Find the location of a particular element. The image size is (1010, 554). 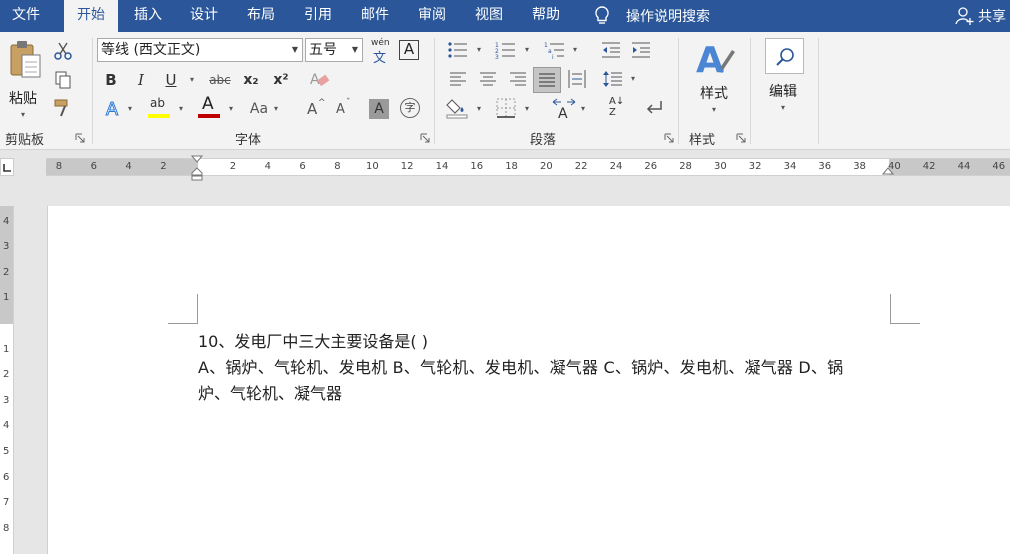

first-line-indent-marker is located at coordinates (197, 160).